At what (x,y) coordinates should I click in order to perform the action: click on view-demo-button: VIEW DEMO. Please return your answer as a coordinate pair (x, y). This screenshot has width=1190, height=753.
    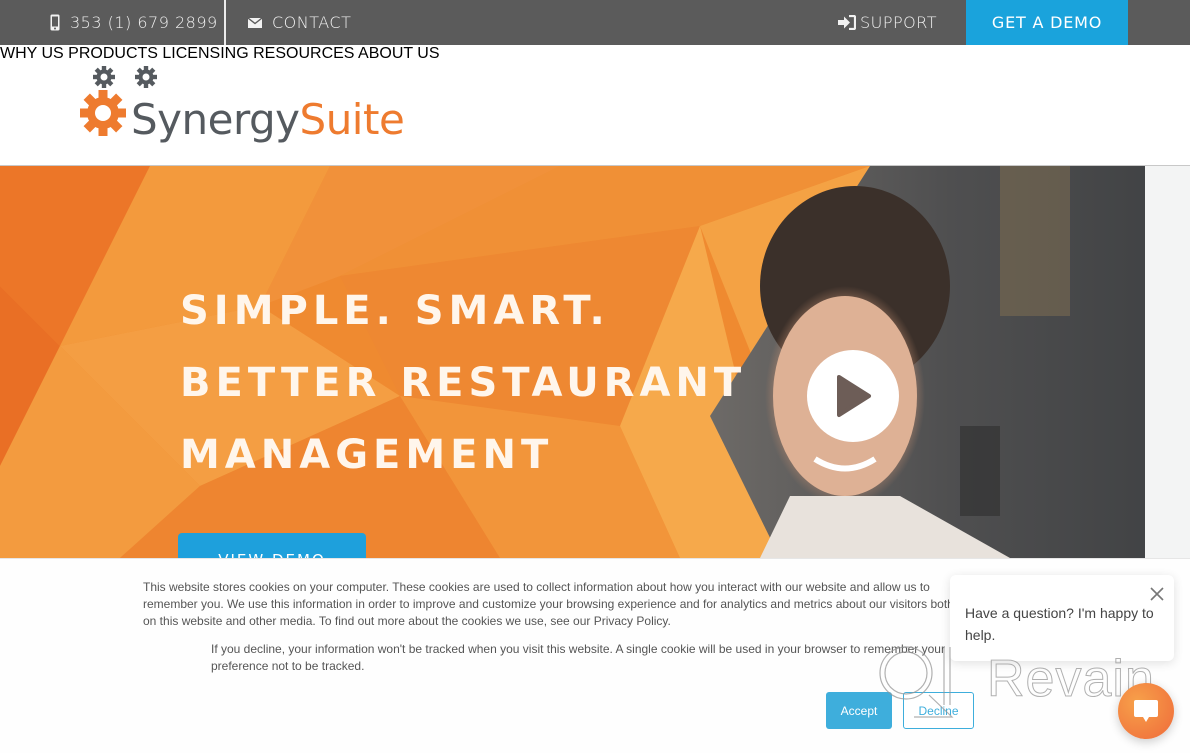
    Looking at the image, I should click on (272, 545).